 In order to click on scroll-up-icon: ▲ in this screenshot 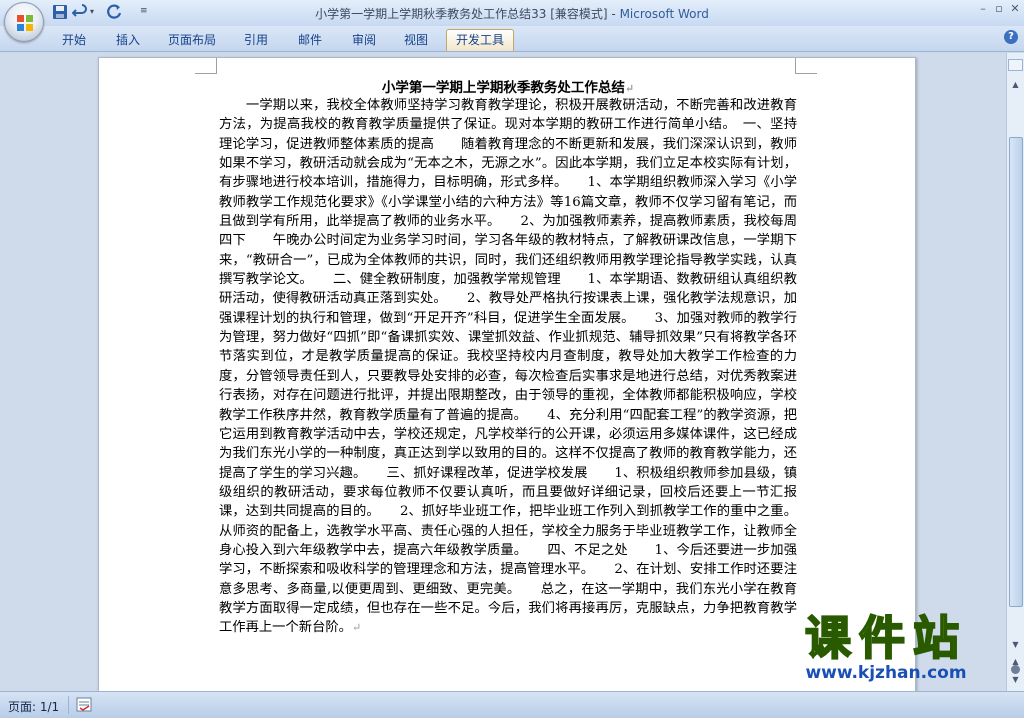, I will do `click(1015, 84)`.